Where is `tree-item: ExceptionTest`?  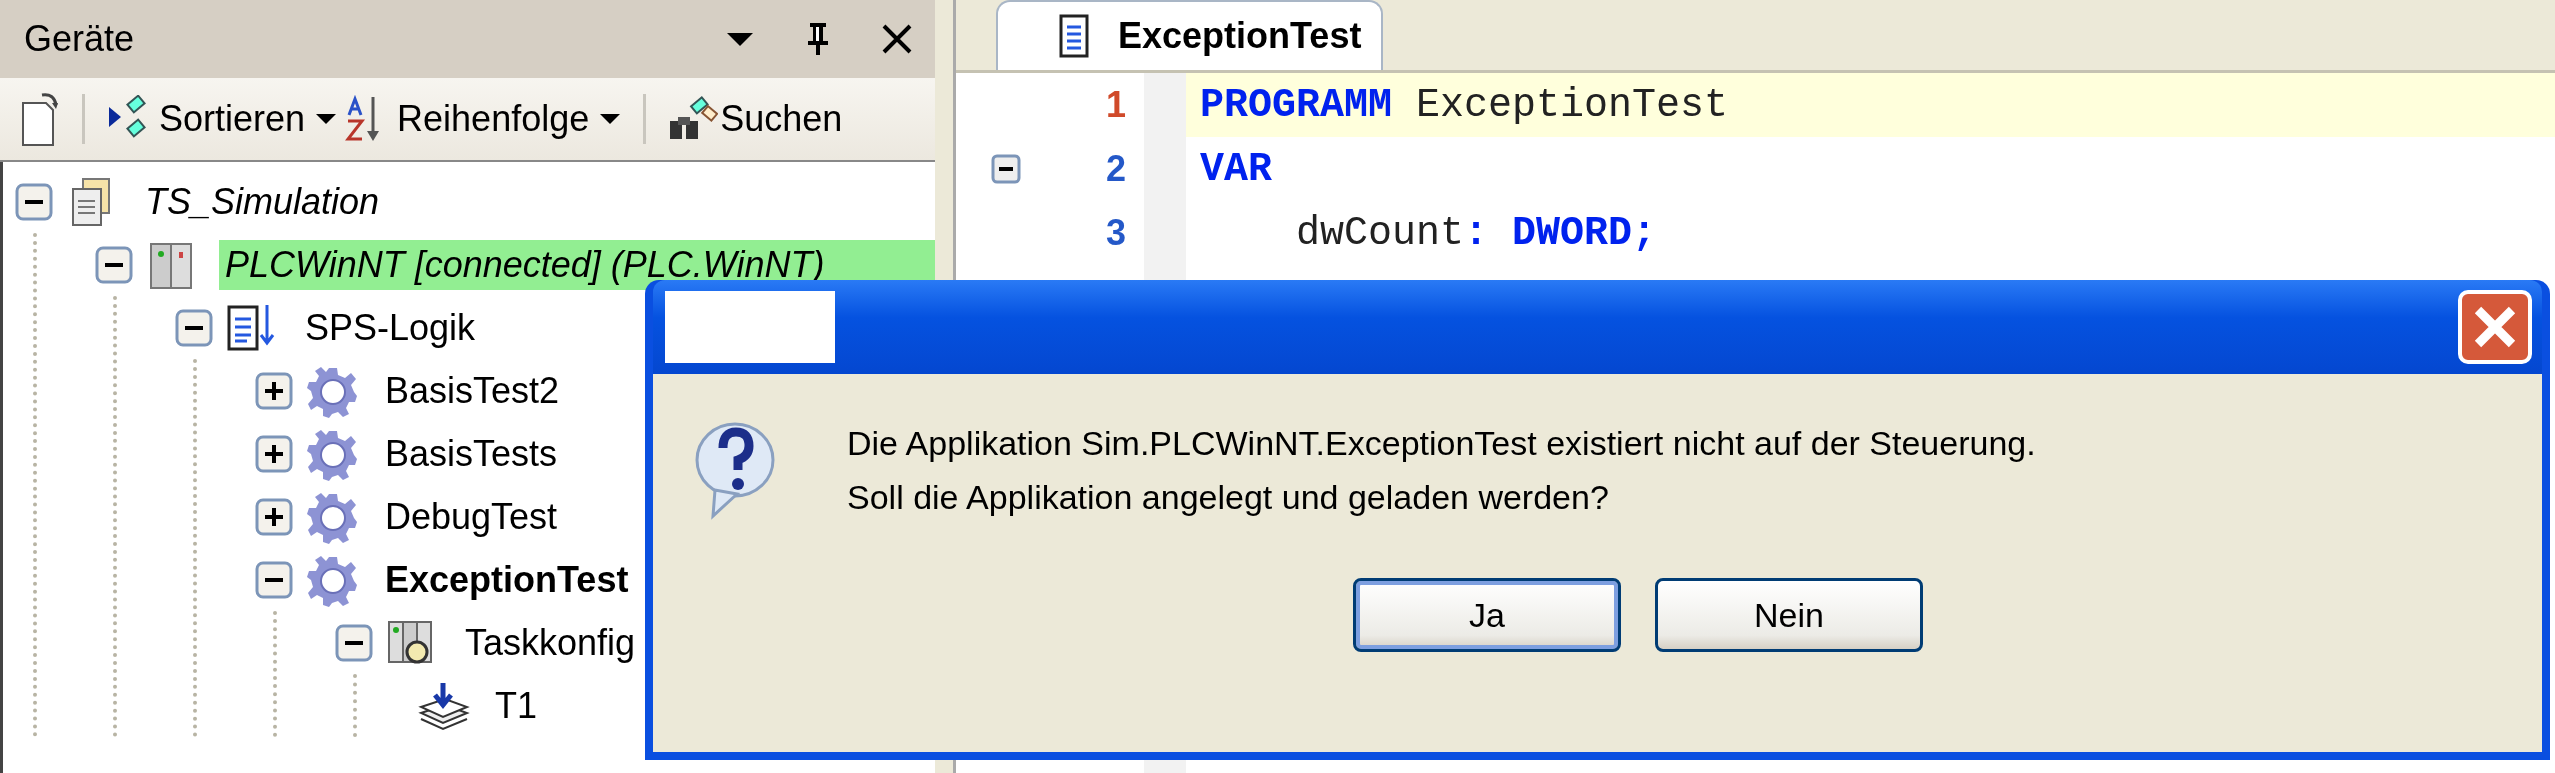
tree-item: ExceptionTest is located at coordinates (507, 579).